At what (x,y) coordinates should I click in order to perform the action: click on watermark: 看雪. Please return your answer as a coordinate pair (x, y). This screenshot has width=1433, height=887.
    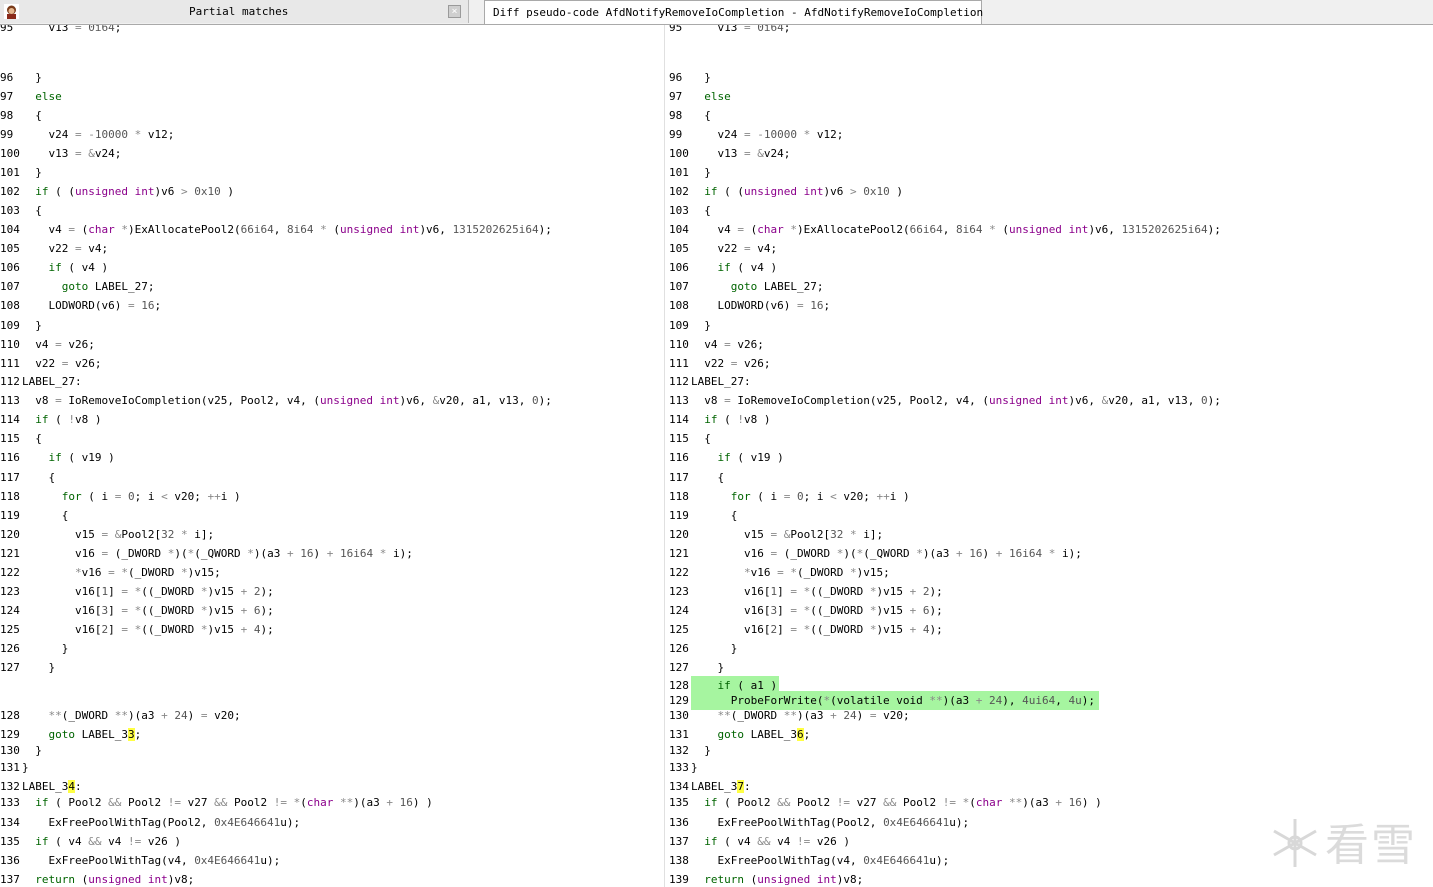
    Looking at the image, I should click on (1371, 845).